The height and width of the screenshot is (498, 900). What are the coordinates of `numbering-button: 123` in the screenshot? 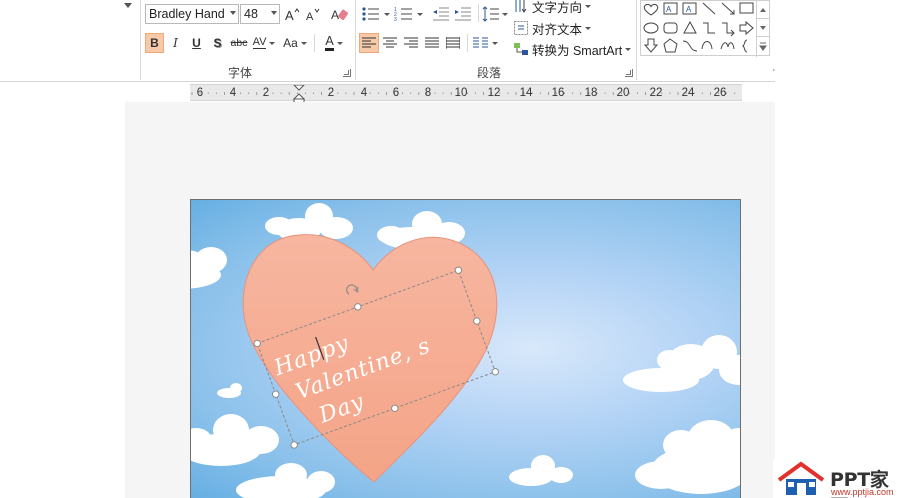 It's located at (408, 14).